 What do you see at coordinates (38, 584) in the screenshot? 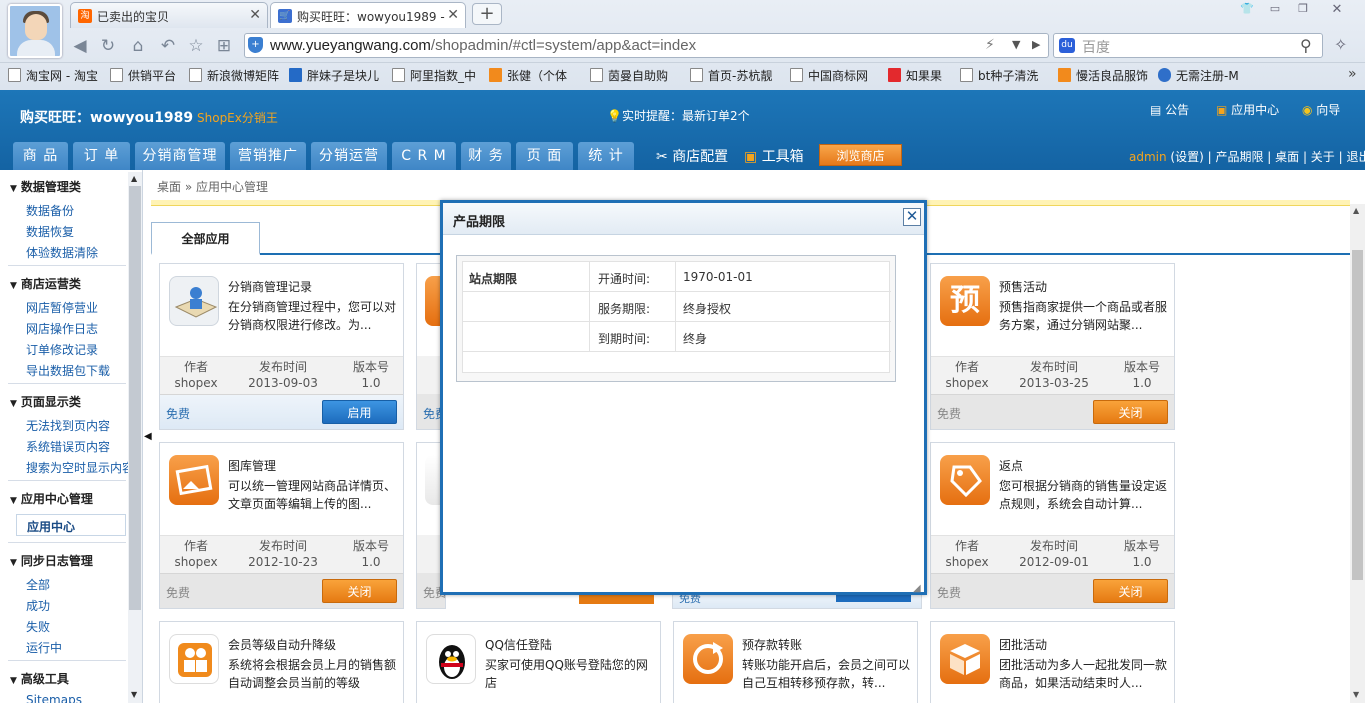
I see `sidebar-item-all: 全部` at bounding box center [38, 584].